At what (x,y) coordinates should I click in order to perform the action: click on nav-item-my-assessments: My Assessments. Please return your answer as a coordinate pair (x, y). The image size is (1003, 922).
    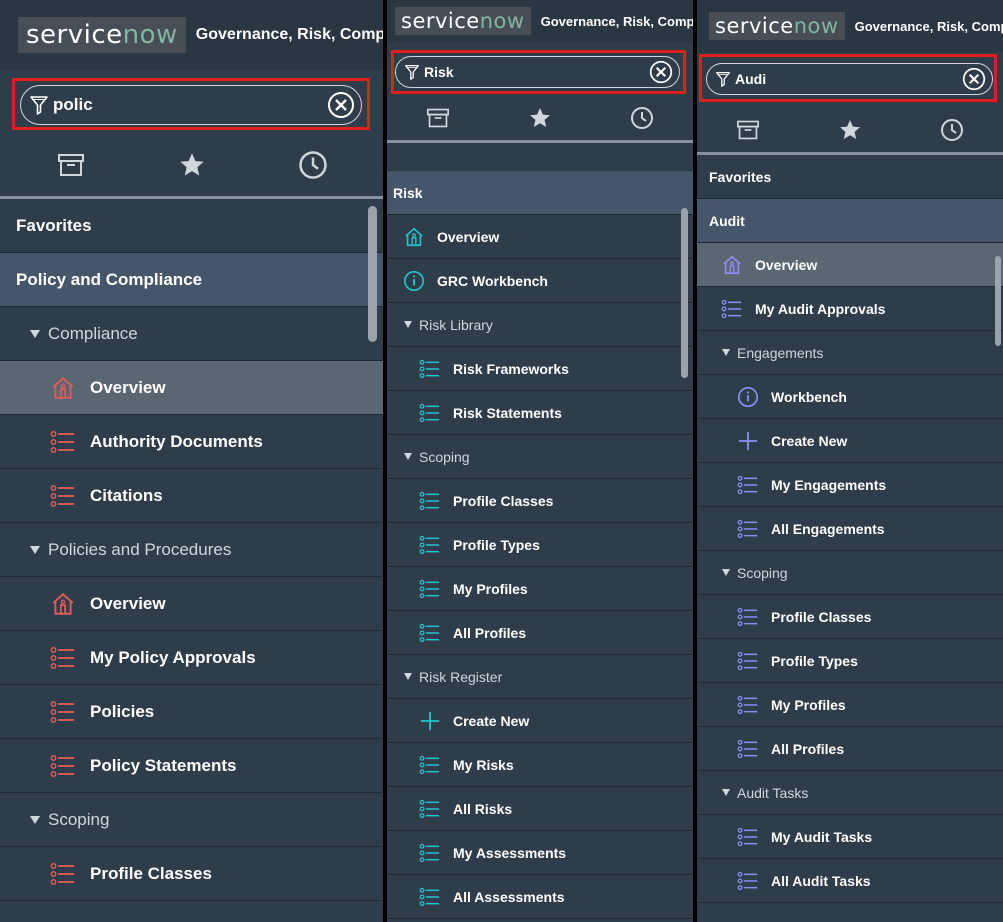
    Looking at the image, I should click on (540, 853).